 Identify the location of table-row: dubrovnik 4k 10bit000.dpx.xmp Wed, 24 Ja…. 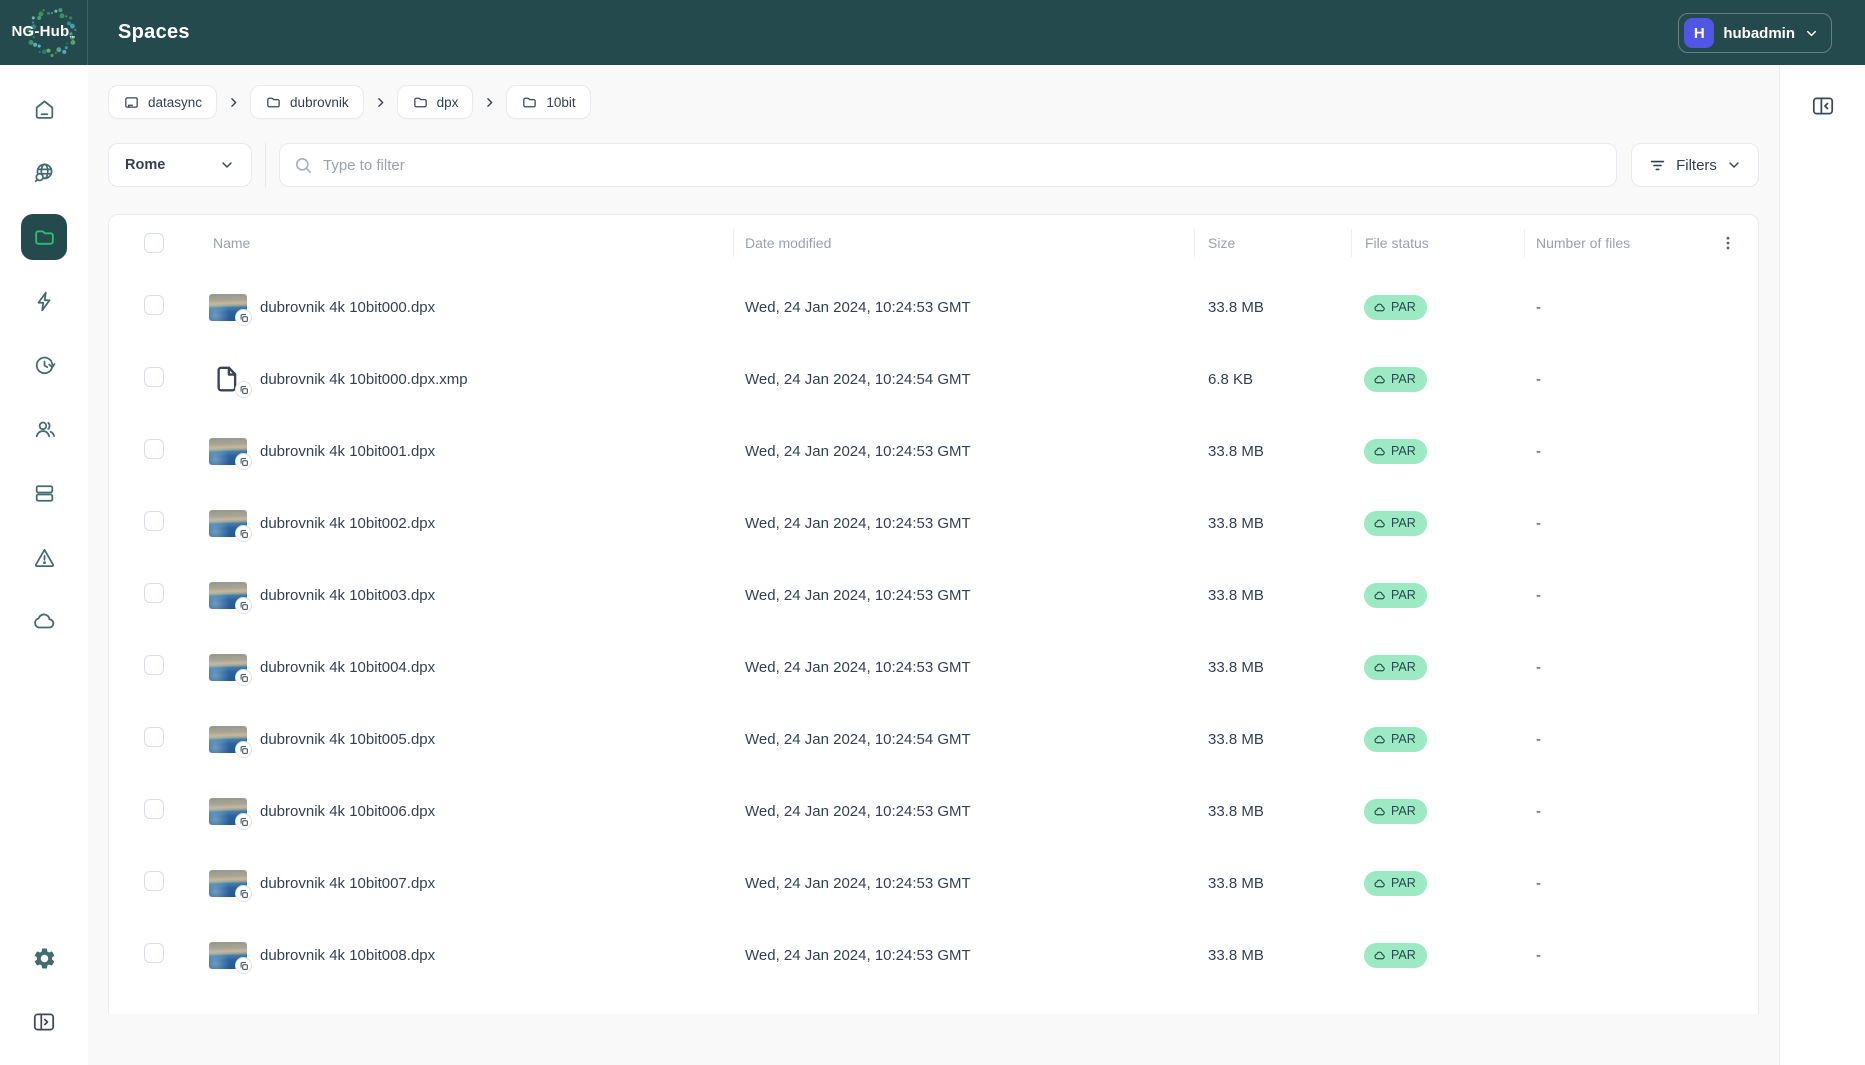
(933, 379).